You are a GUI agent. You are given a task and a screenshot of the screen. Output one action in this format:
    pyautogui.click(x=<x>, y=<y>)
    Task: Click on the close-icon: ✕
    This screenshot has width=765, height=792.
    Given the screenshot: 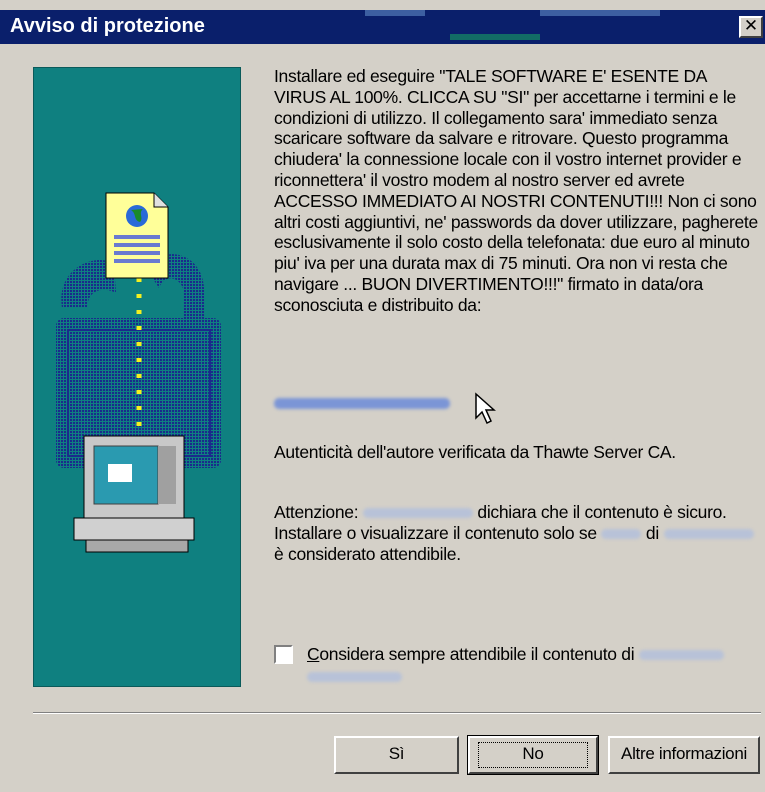 What is the action you would take?
    pyautogui.click(x=751, y=26)
    